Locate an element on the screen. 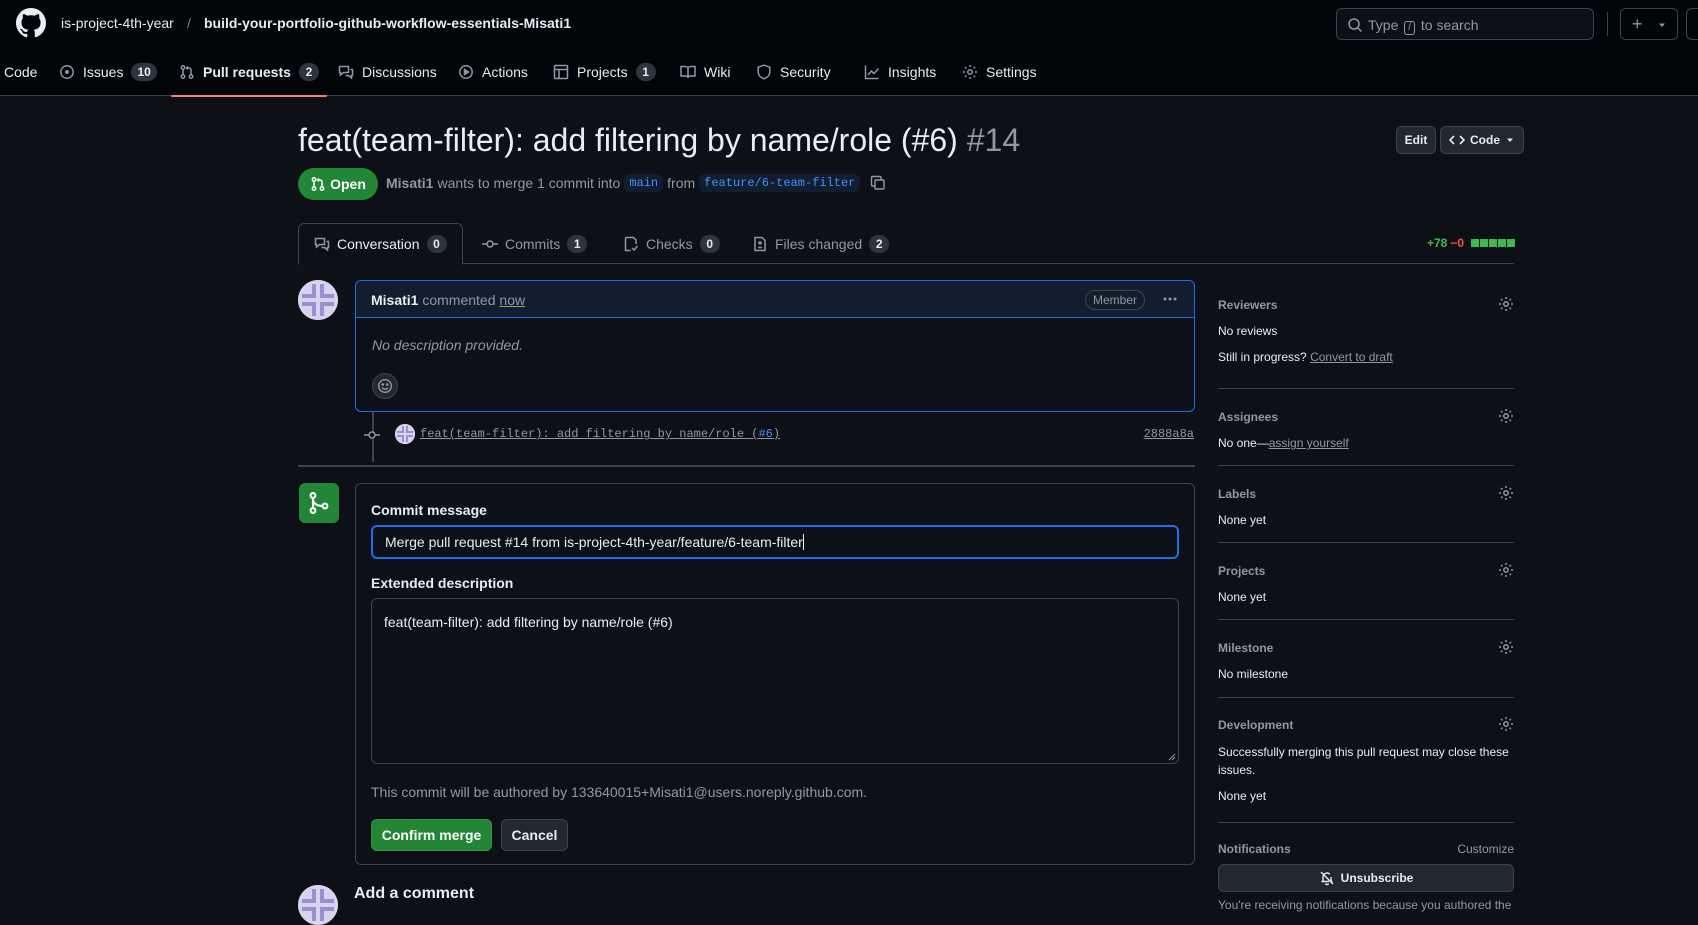 The image size is (1698, 925). reviewers-heading: Reviewers is located at coordinates (1247, 305).